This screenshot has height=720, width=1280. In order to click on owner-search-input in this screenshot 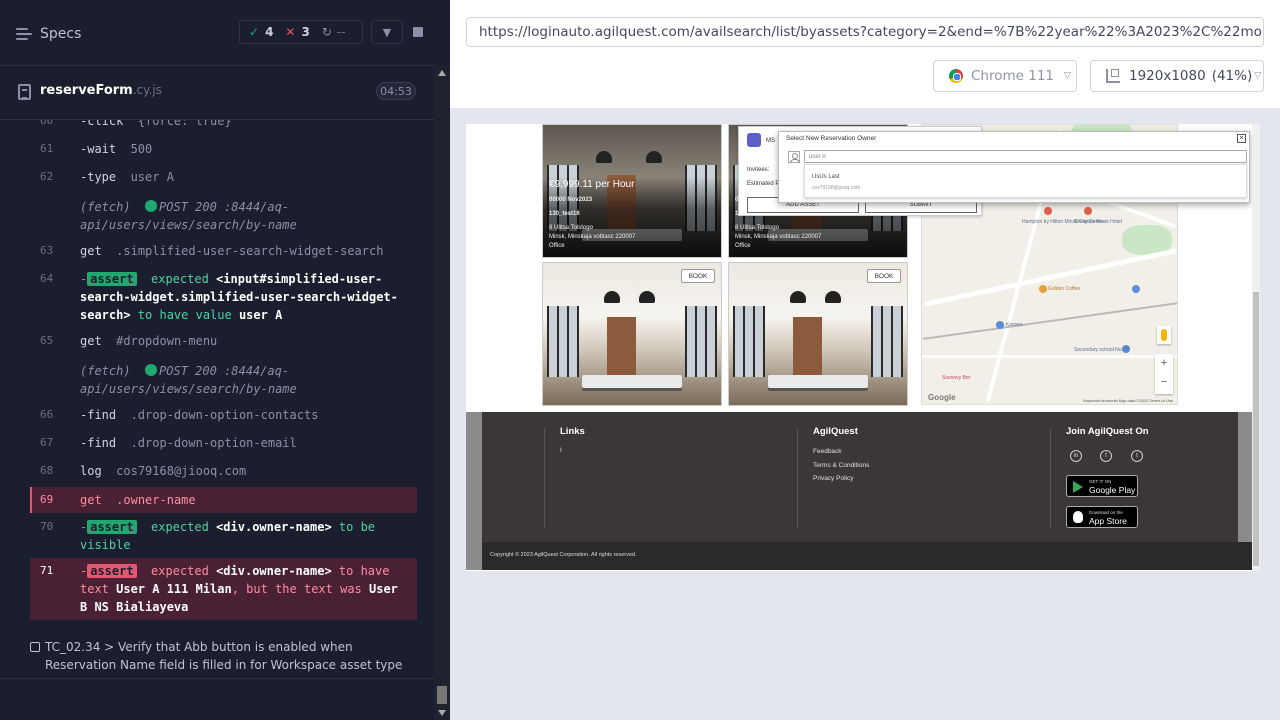, I will do `click(1025, 156)`.